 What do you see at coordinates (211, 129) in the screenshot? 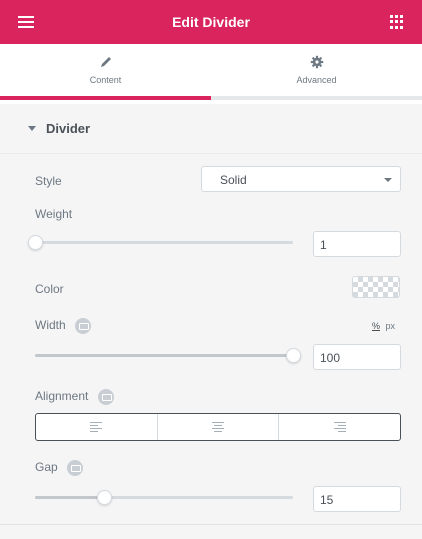
I see `section-divider-header: Divider` at bounding box center [211, 129].